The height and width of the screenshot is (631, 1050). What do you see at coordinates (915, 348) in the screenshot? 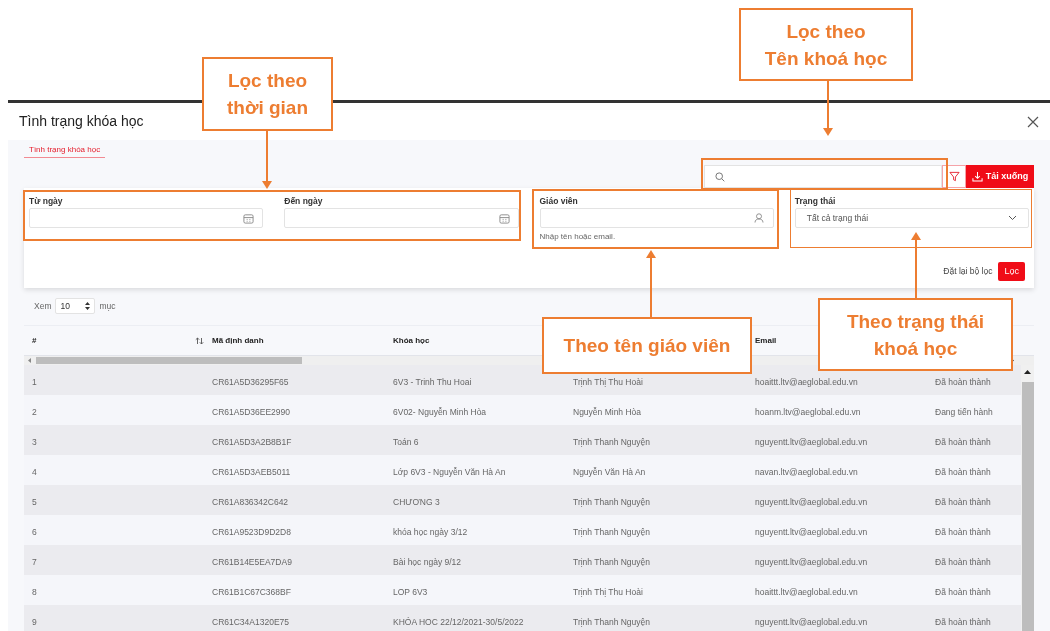
I see `callout-text: khoá học` at bounding box center [915, 348].